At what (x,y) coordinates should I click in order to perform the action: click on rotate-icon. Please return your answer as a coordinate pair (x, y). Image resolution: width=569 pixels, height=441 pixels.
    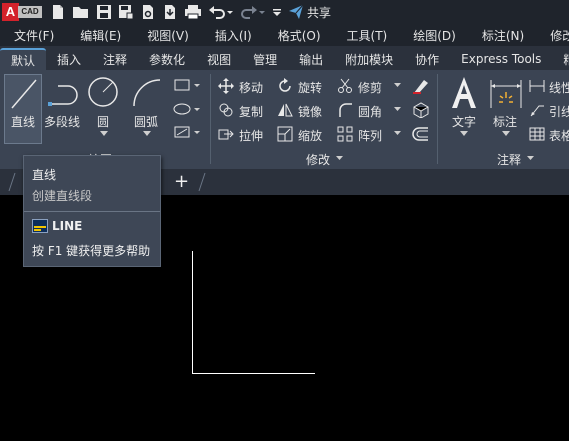
    Looking at the image, I should click on (285, 86).